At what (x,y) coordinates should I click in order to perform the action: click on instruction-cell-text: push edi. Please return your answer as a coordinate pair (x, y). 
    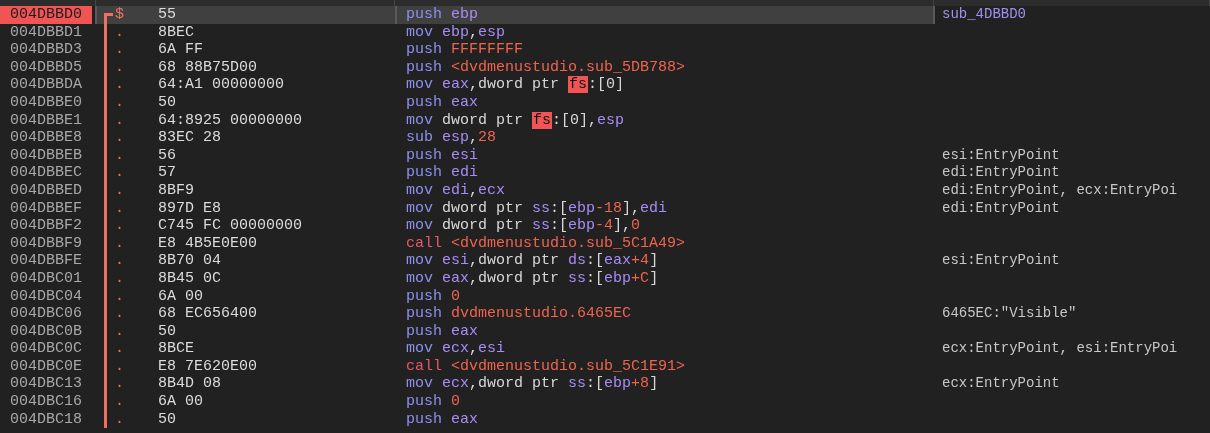
    Looking at the image, I should click on (442, 173).